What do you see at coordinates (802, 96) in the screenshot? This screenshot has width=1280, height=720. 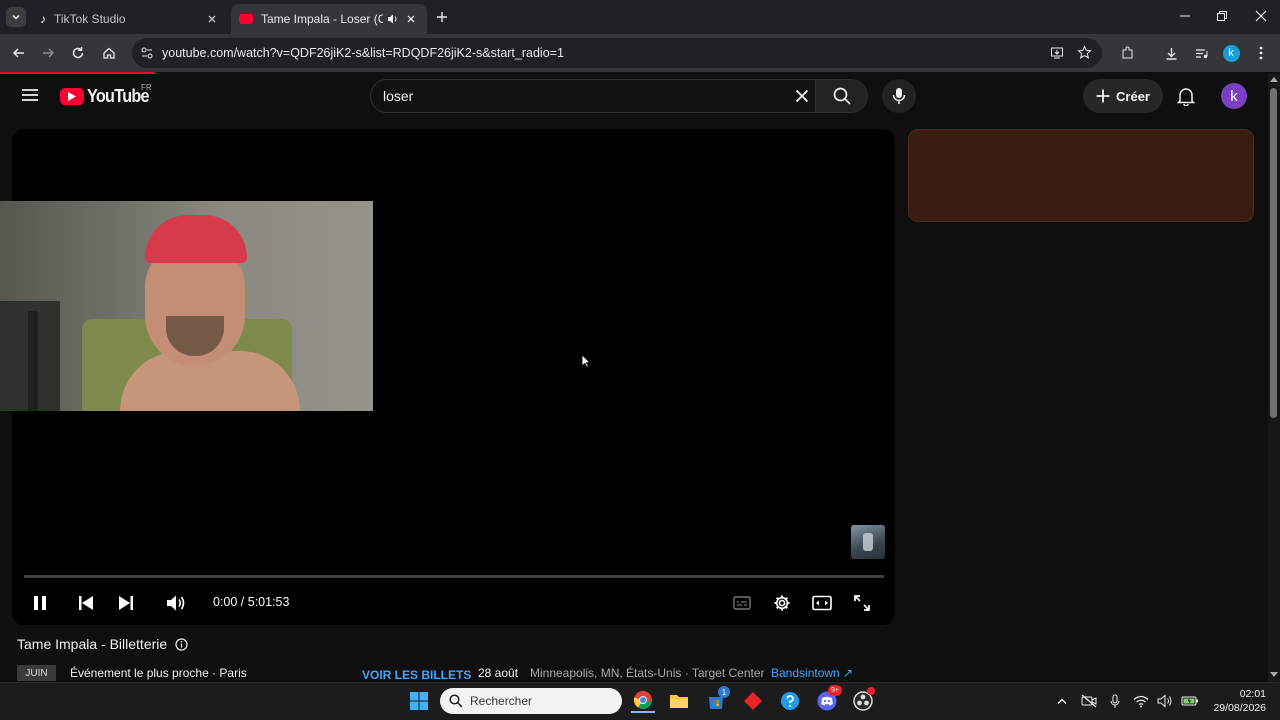 I see `clear-search-icon` at bounding box center [802, 96].